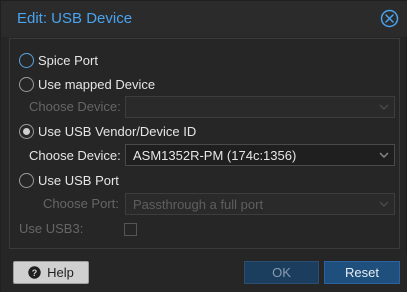 This screenshot has width=407, height=292. Describe the element at coordinates (130, 229) in the screenshot. I see `usb3-checkbox` at that location.